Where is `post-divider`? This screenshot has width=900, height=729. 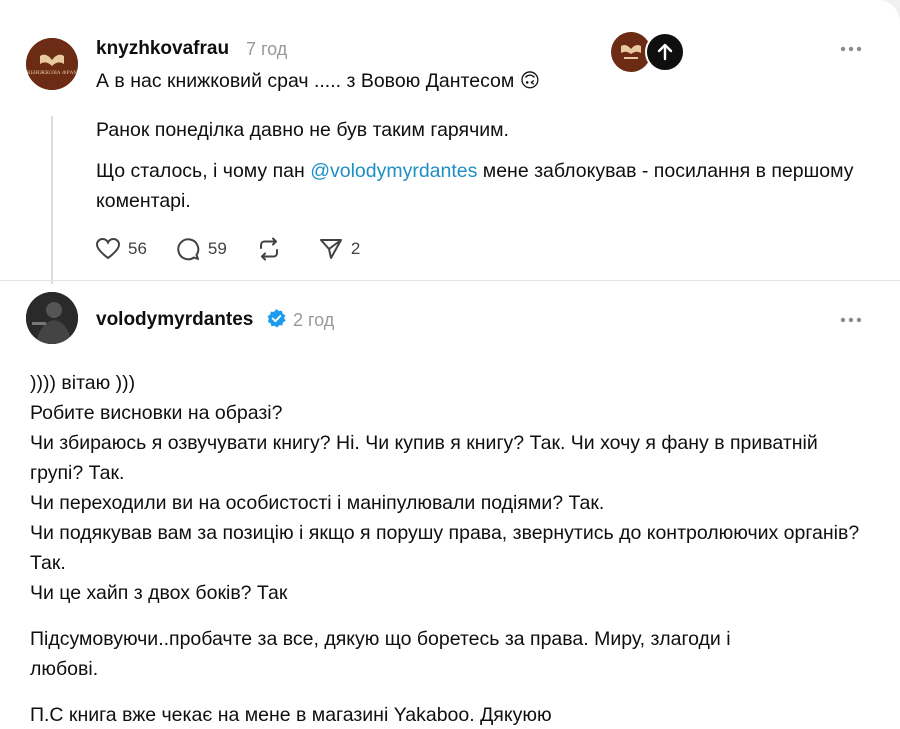 post-divider is located at coordinates (450, 280).